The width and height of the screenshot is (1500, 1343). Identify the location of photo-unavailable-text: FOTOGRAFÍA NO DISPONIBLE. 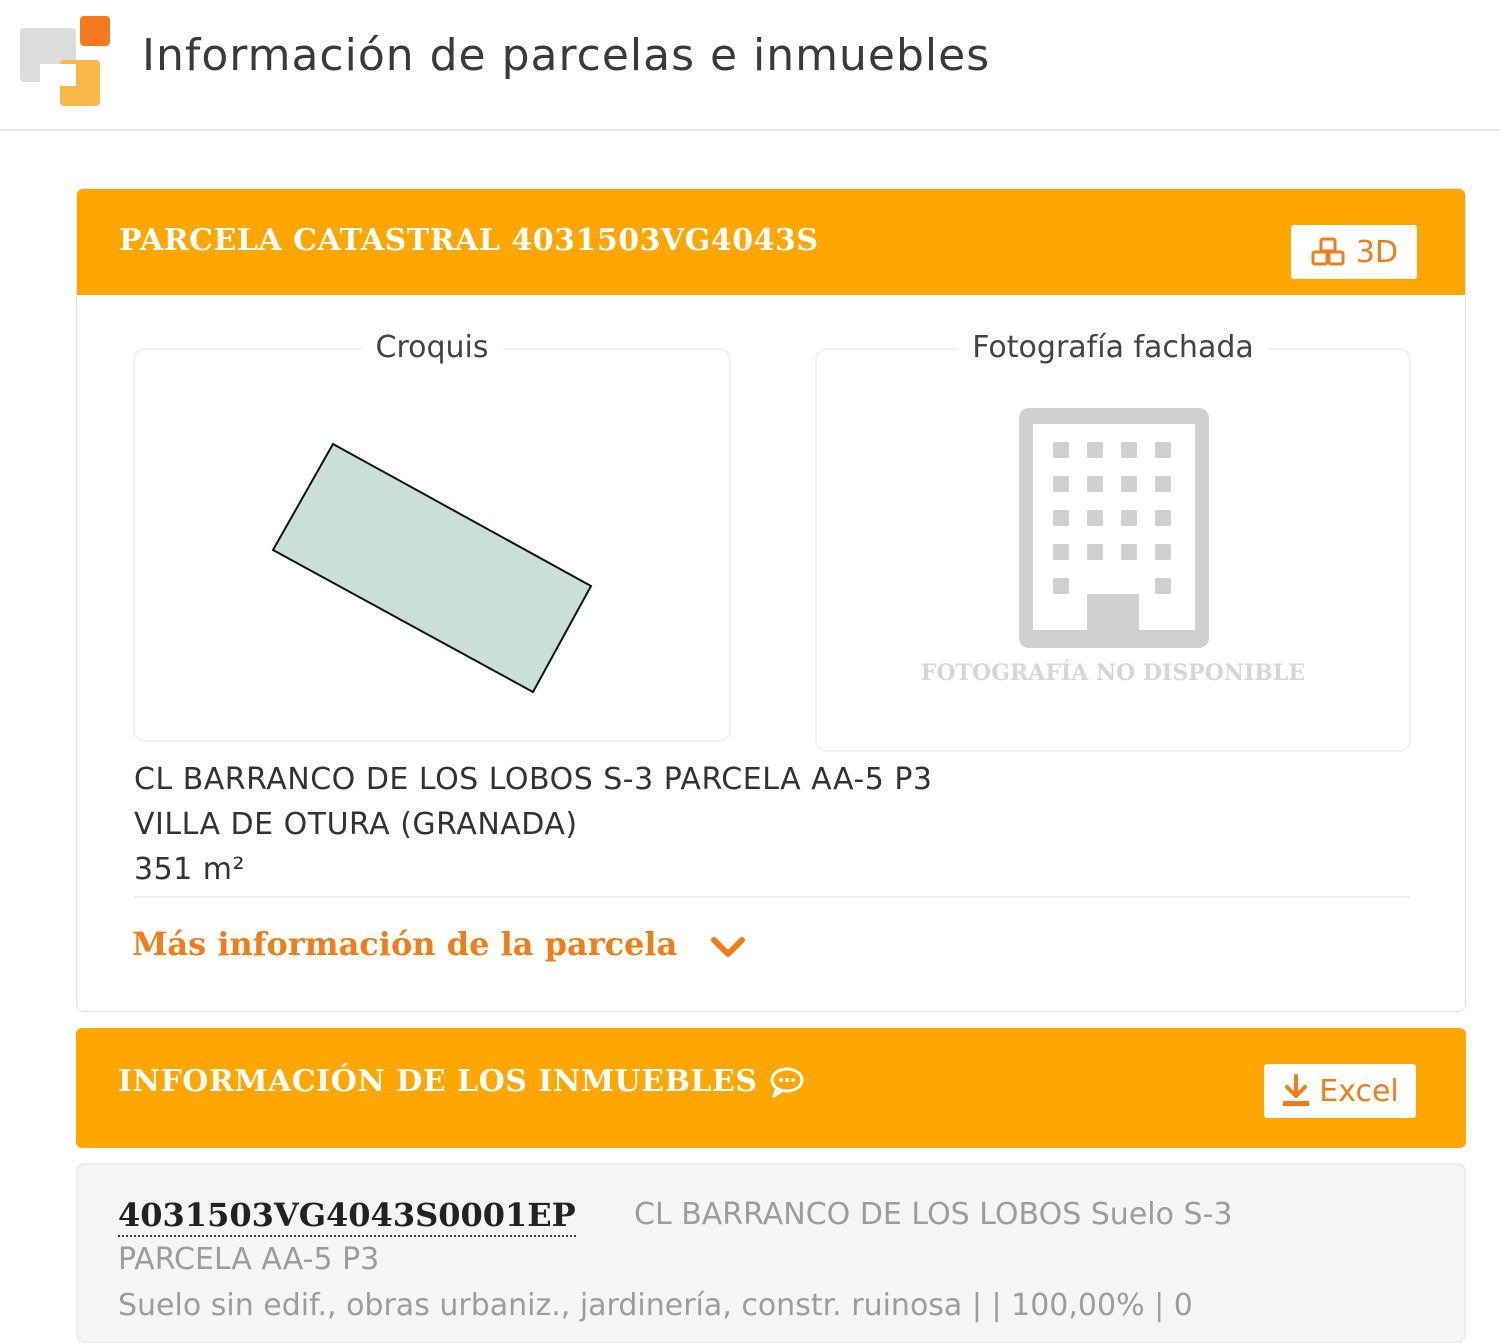
(1113, 673).